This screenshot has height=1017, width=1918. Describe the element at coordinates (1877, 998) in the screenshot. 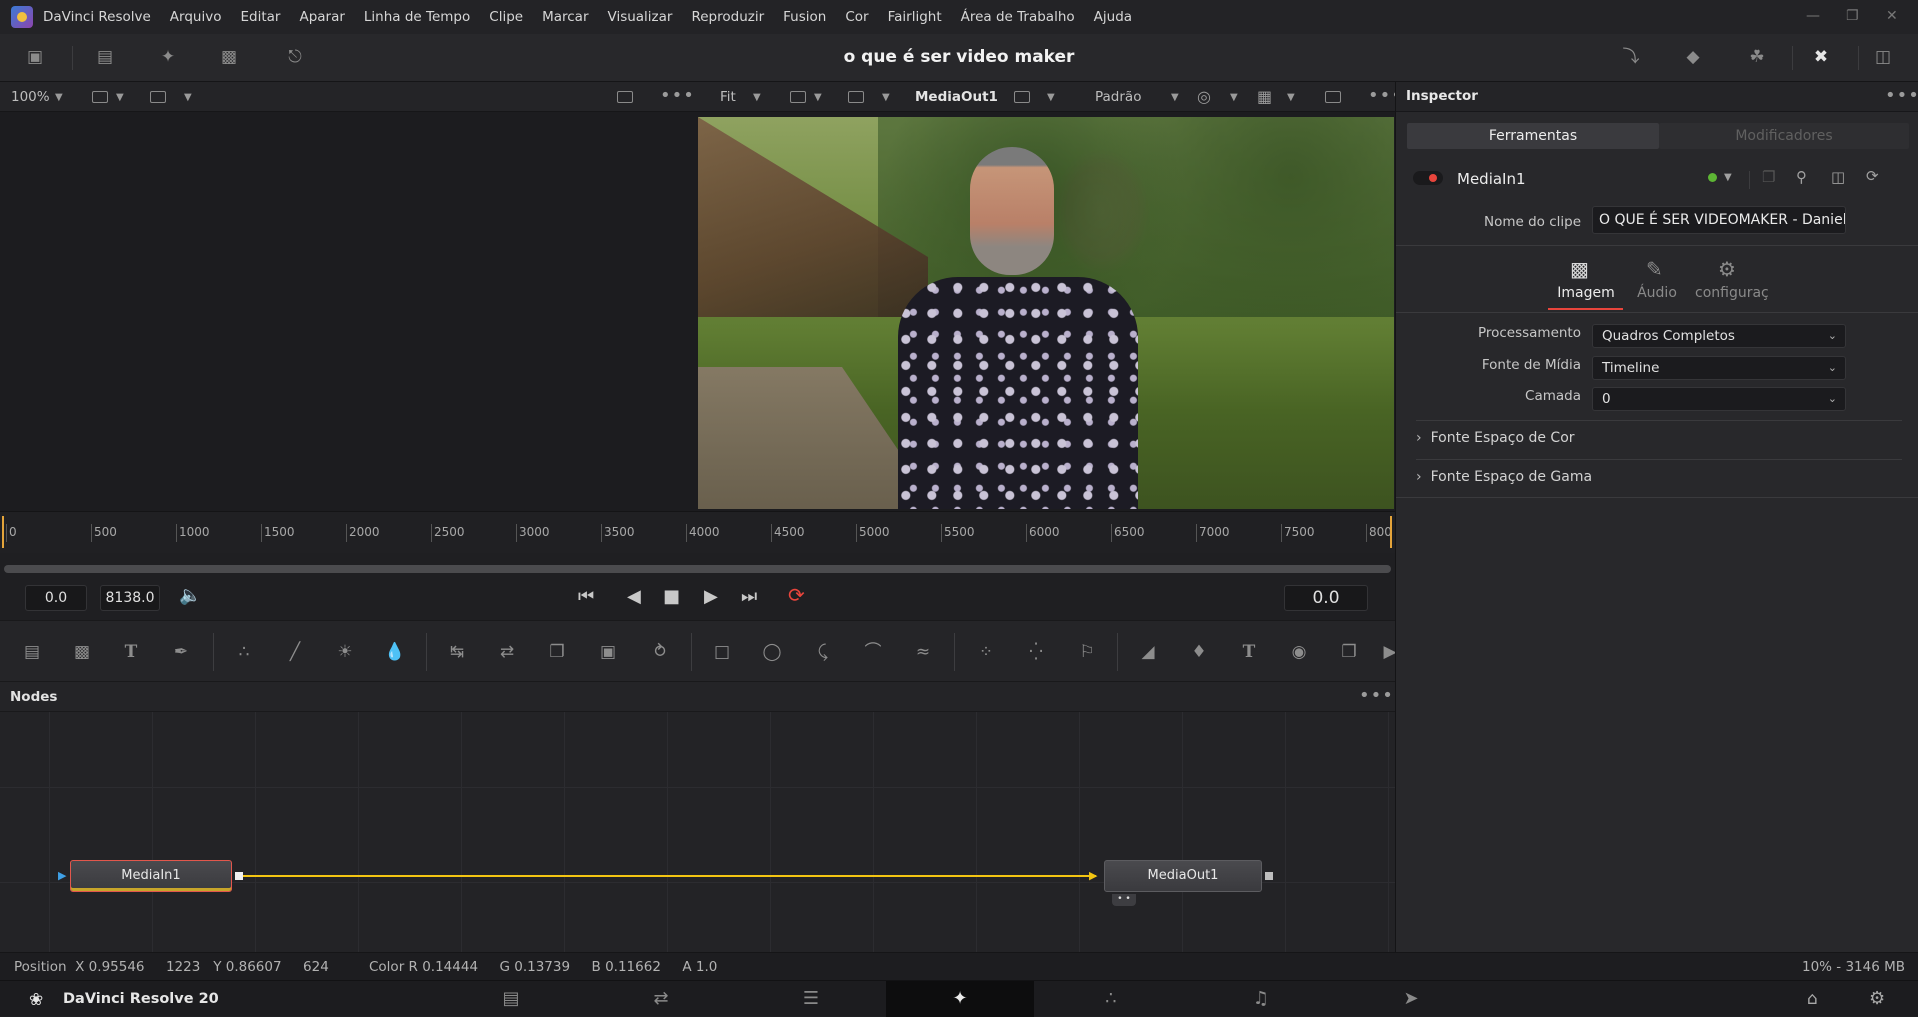

I see `gear-icon: ⚙` at that location.